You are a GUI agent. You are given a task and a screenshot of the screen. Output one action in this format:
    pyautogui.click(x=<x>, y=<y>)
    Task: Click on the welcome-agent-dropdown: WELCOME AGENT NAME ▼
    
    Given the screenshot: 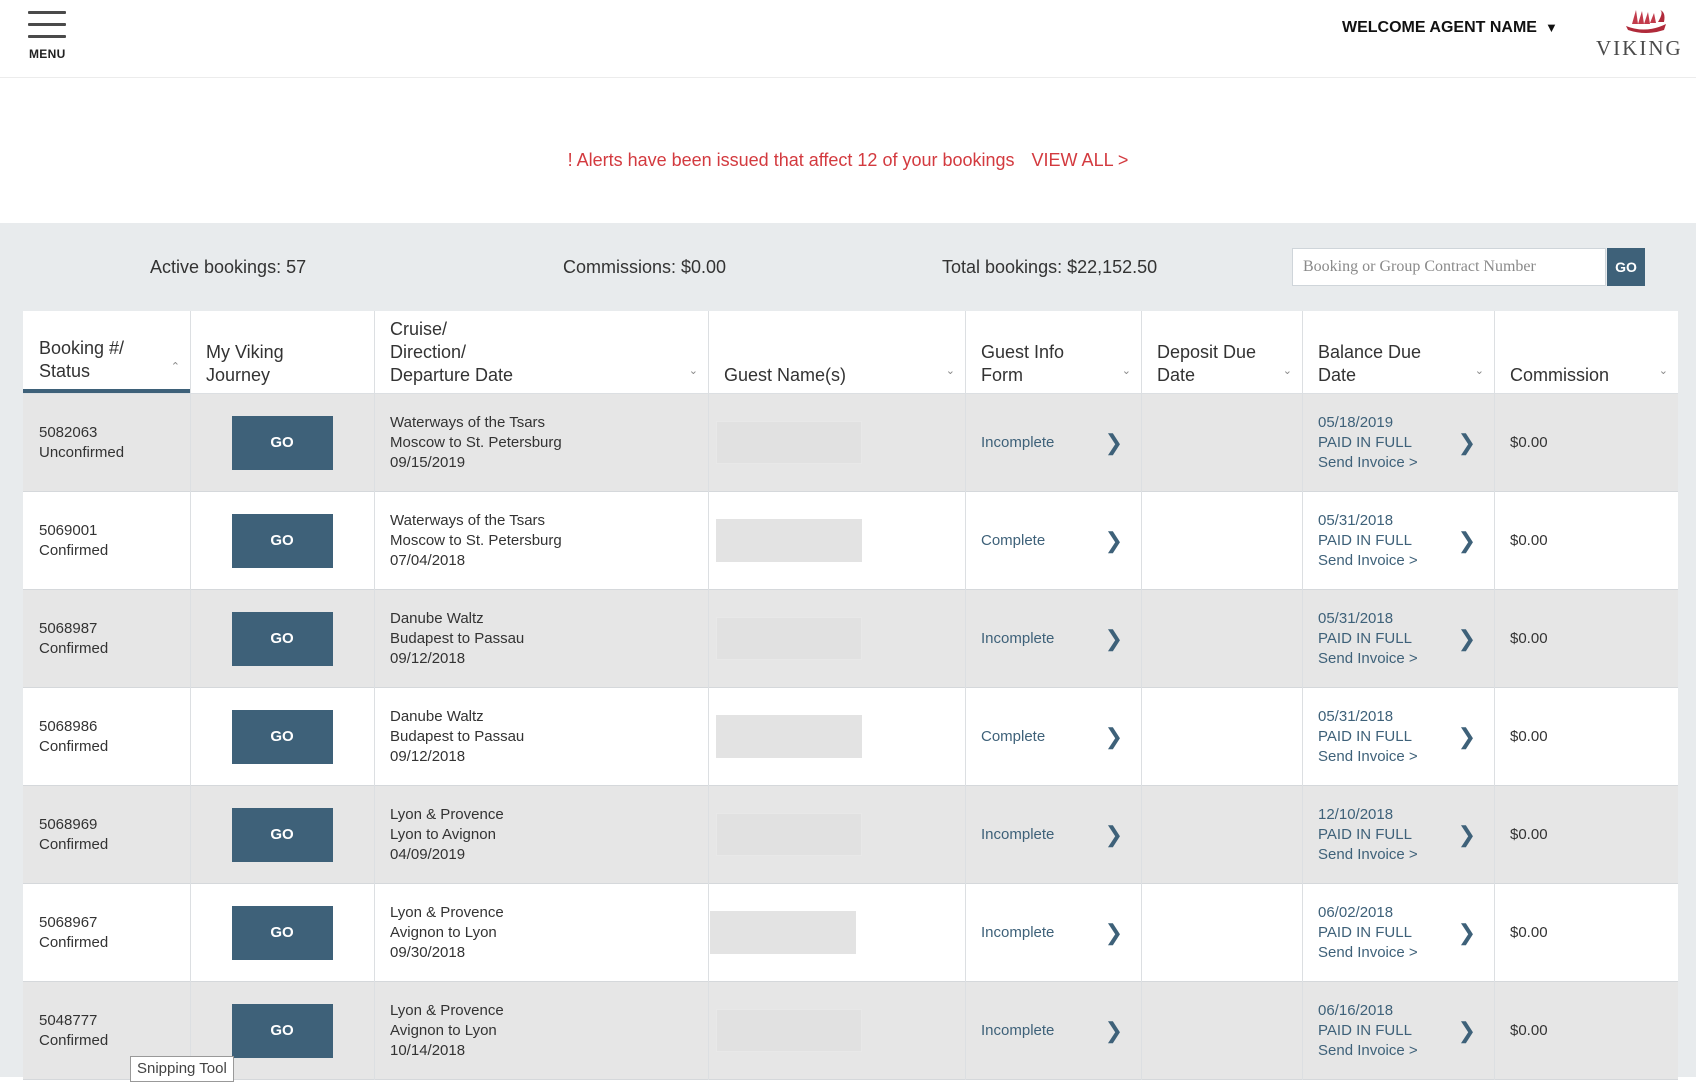 What is the action you would take?
    pyautogui.click(x=1450, y=28)
    